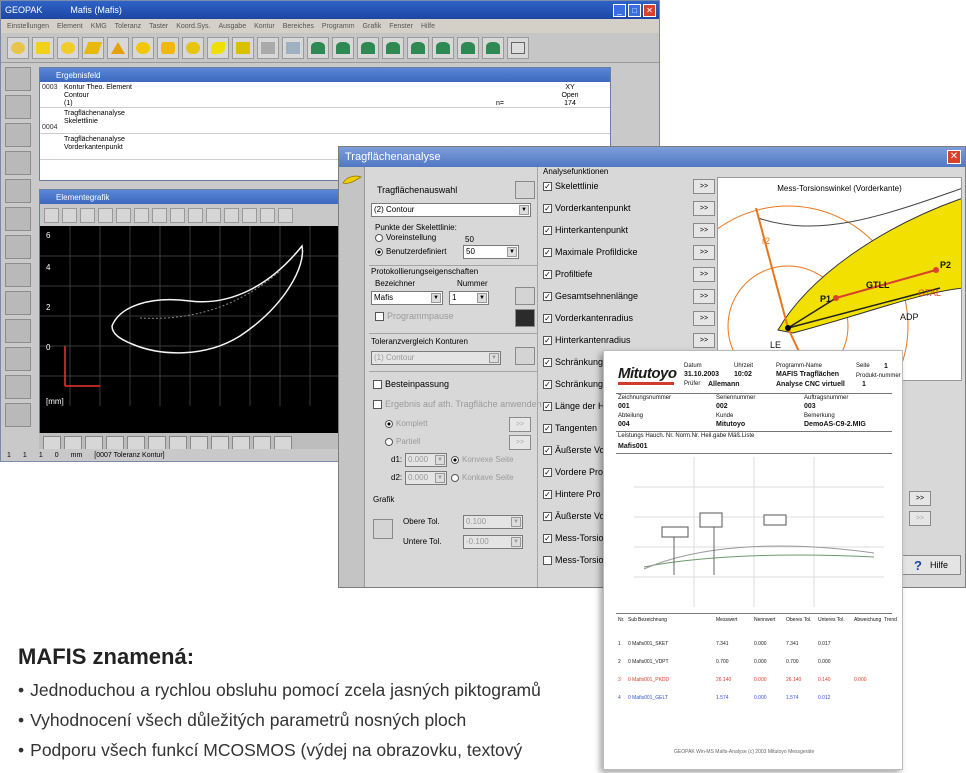  Describe the element at coordinates (525, 296) in the screenshot. I see `protocol-settings-button` at that location.